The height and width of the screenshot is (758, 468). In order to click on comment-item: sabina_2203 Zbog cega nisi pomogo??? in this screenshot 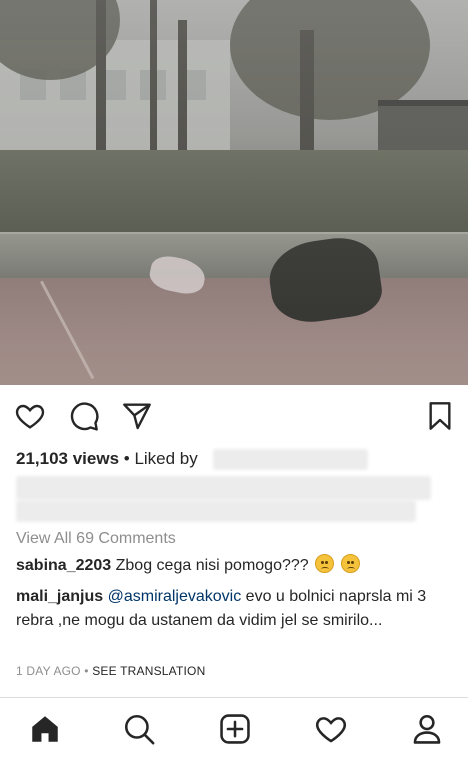, I will do `click(236, 566)`.